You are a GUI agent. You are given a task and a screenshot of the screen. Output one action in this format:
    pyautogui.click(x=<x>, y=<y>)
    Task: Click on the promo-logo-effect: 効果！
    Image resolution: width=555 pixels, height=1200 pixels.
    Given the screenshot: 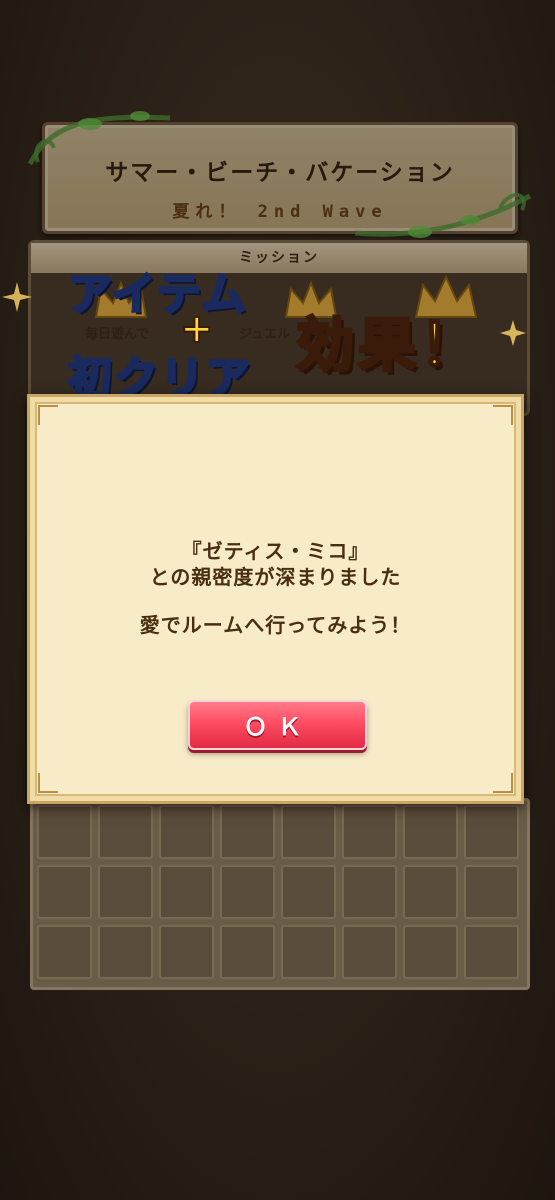 What is the action you would take?
    pyautogui.click(x=388, y=345)
    